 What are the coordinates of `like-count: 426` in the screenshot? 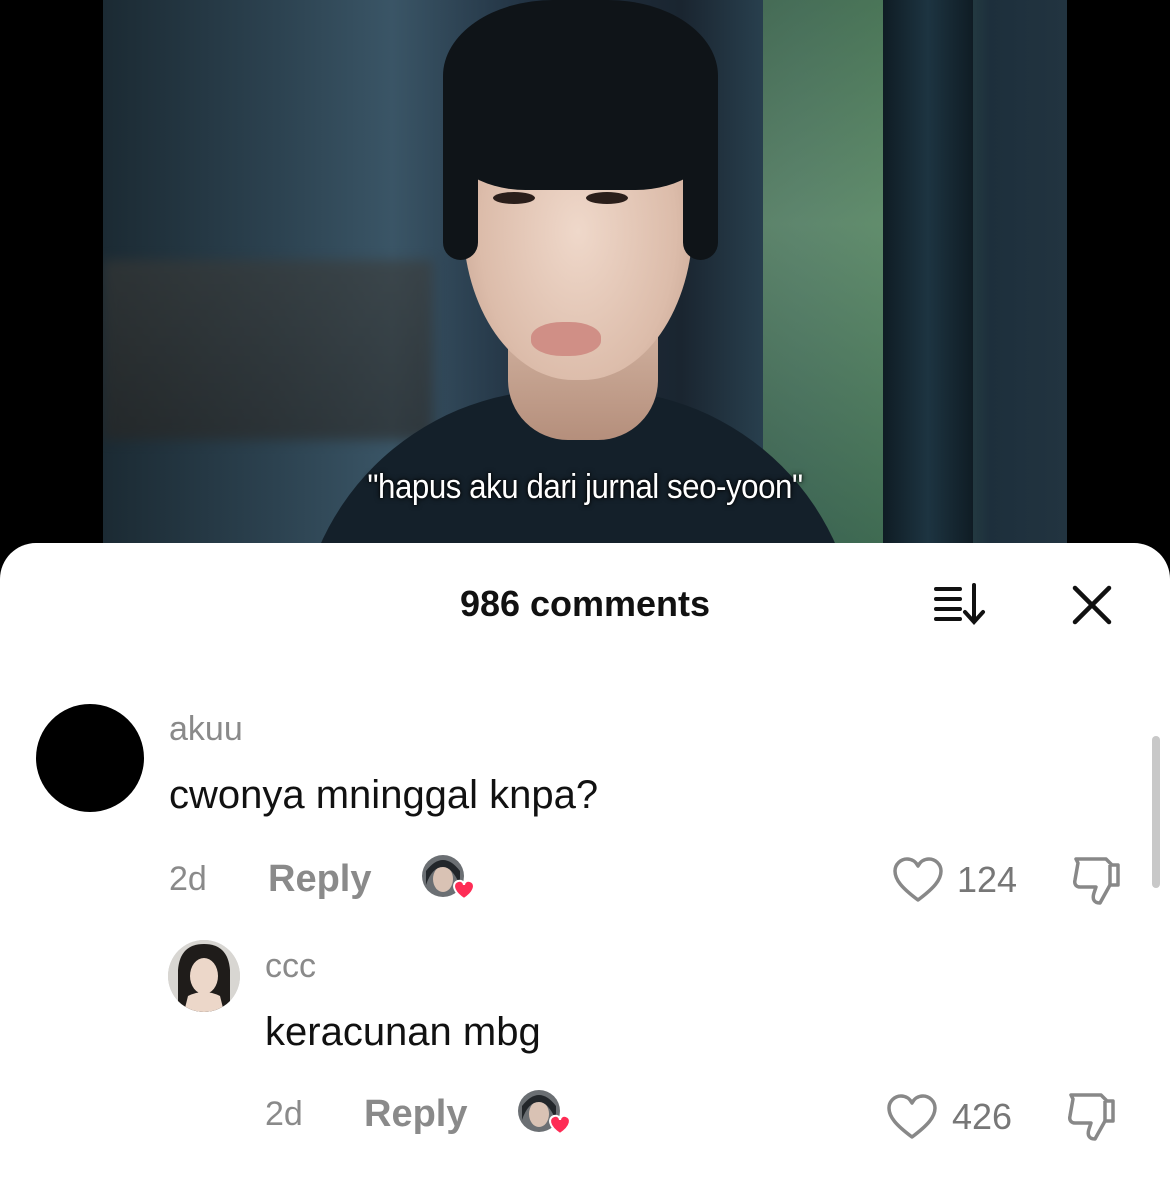 It's located at (982, 1116).